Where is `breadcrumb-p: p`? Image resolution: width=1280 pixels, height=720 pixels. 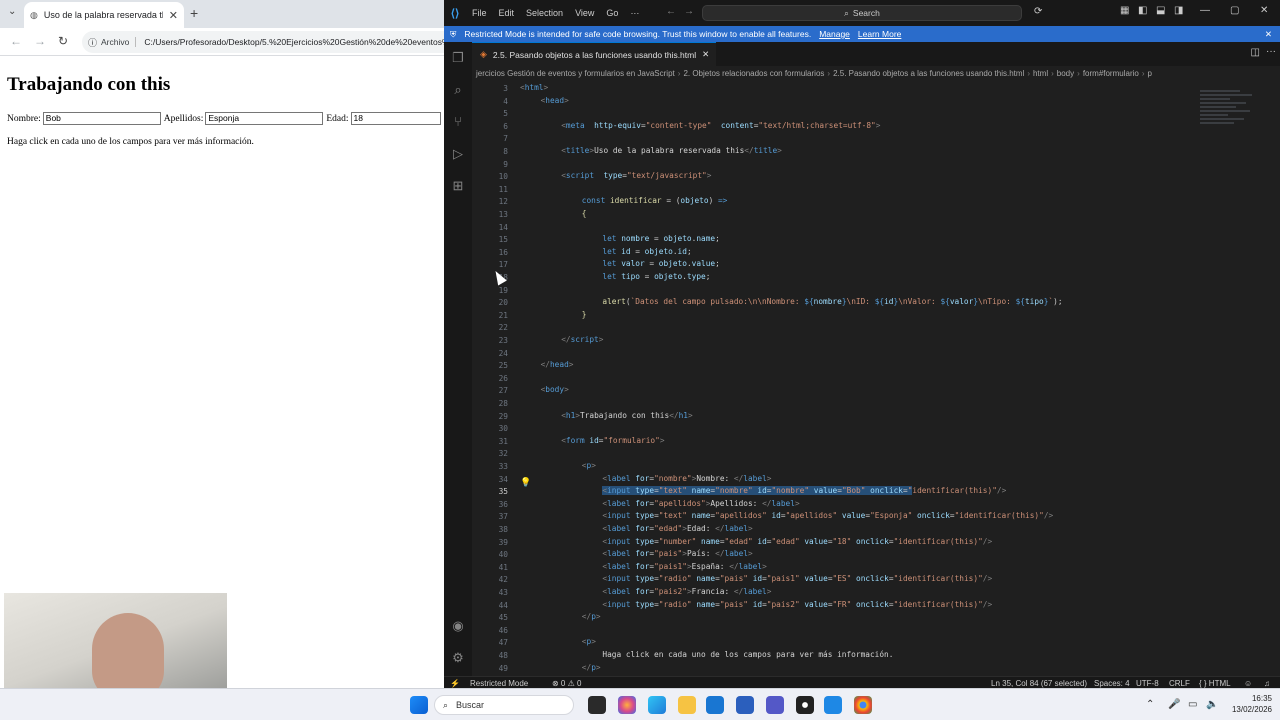
breadcrumb-p: p is located at coordinates (1150, 73).